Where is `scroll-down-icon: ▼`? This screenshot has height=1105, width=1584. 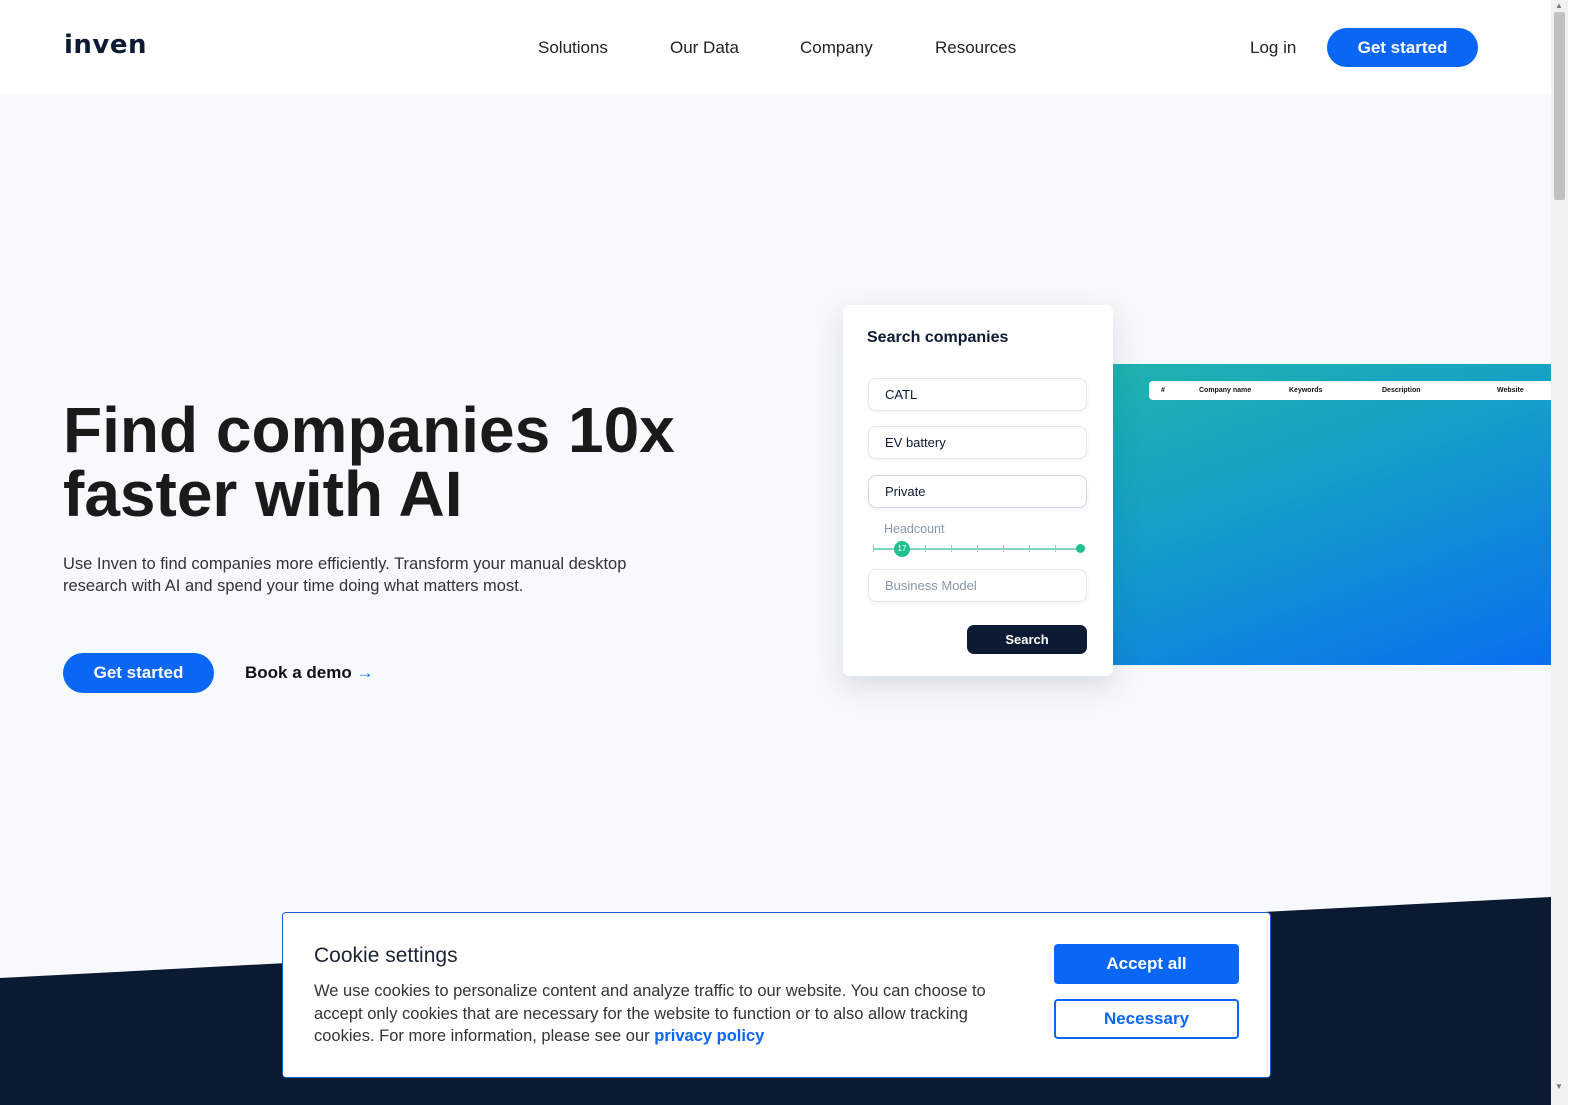 scroll-down-icon: ▼ is located at coordinates (1559, 1086).